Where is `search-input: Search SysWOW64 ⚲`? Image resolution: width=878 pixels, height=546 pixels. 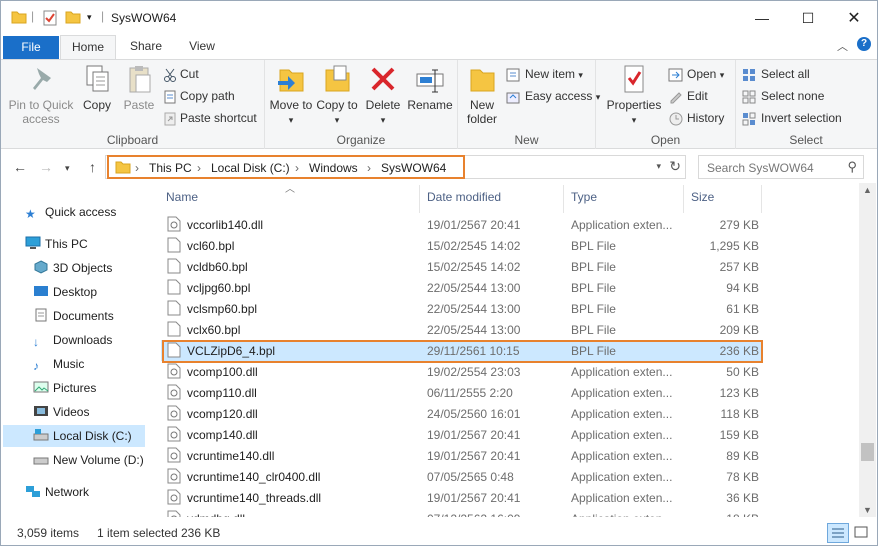
search-input: Search SysWOW64 ⚲ is located at coordinates (781, 167).